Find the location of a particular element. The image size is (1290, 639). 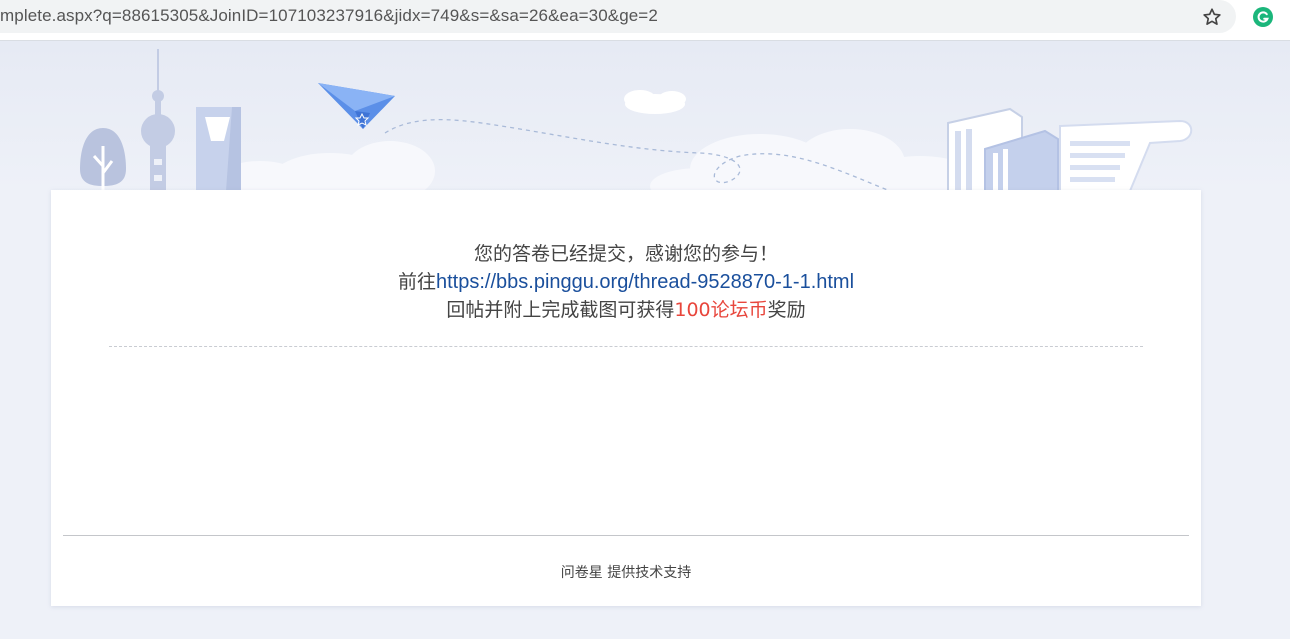

support-text: 提供技术支持 is located at coordinates (647, 573).